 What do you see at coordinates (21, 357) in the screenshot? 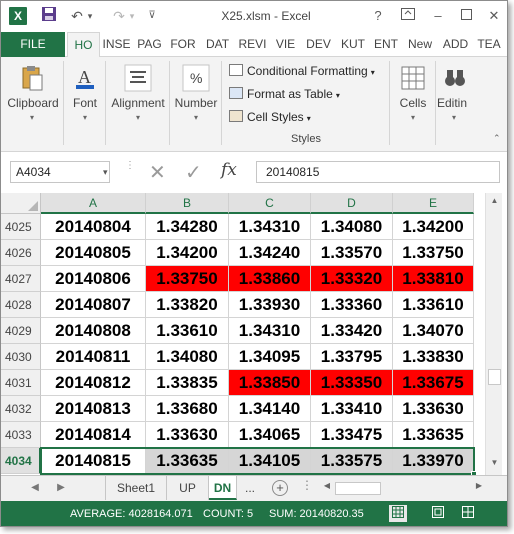
I see `row-header: 4030` at bounding box center [21, 357].